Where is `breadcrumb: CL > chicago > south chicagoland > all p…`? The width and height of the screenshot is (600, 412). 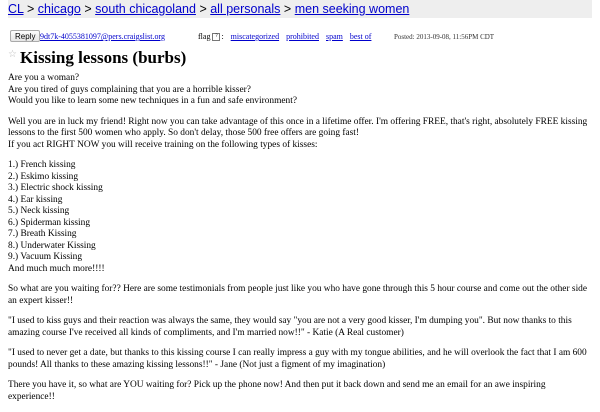
breadcrumb: CL > chicago > south chicagoland > all p… is located at coordinates (300, 9).